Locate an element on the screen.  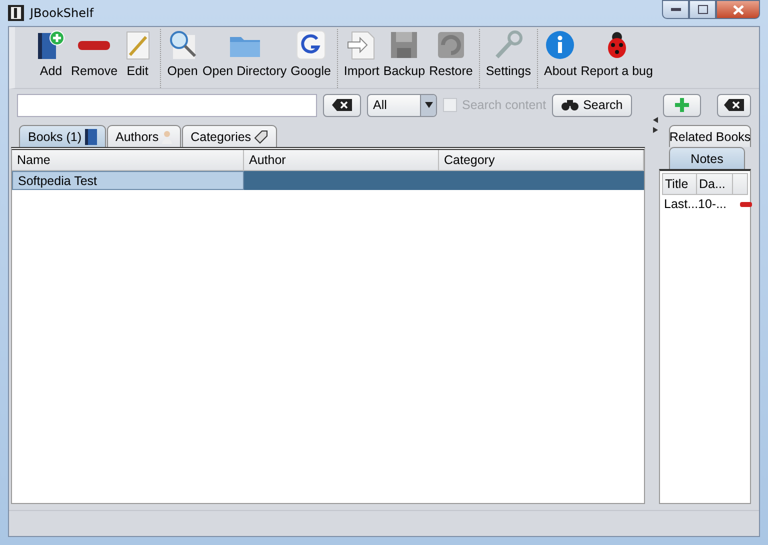
plus-icon is located at coordinates (682, 105).